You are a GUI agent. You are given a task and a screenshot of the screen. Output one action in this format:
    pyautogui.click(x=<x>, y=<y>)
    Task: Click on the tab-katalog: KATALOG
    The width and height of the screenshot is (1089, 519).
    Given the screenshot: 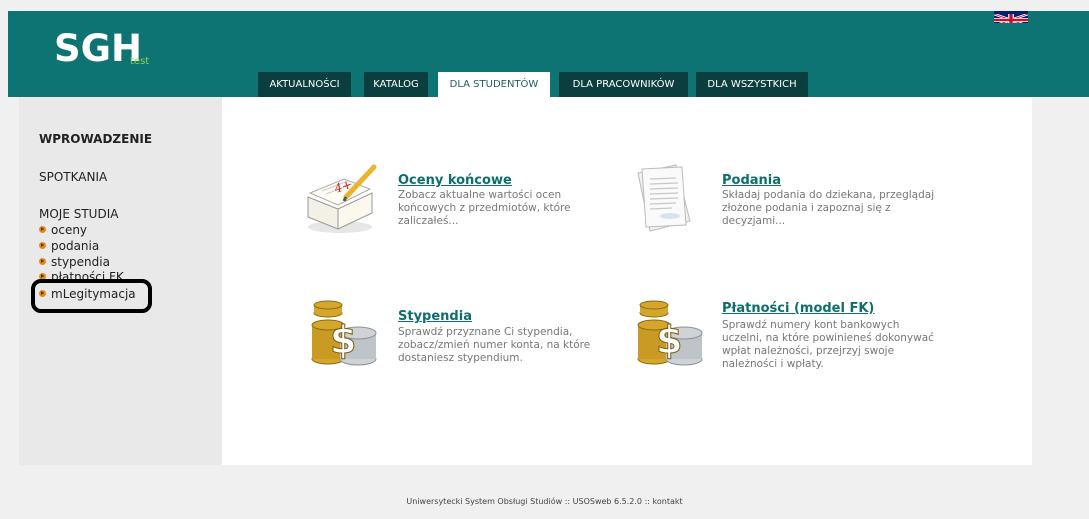 What is the action you would take?
    pyautogui.click(x=396, y=84)
    